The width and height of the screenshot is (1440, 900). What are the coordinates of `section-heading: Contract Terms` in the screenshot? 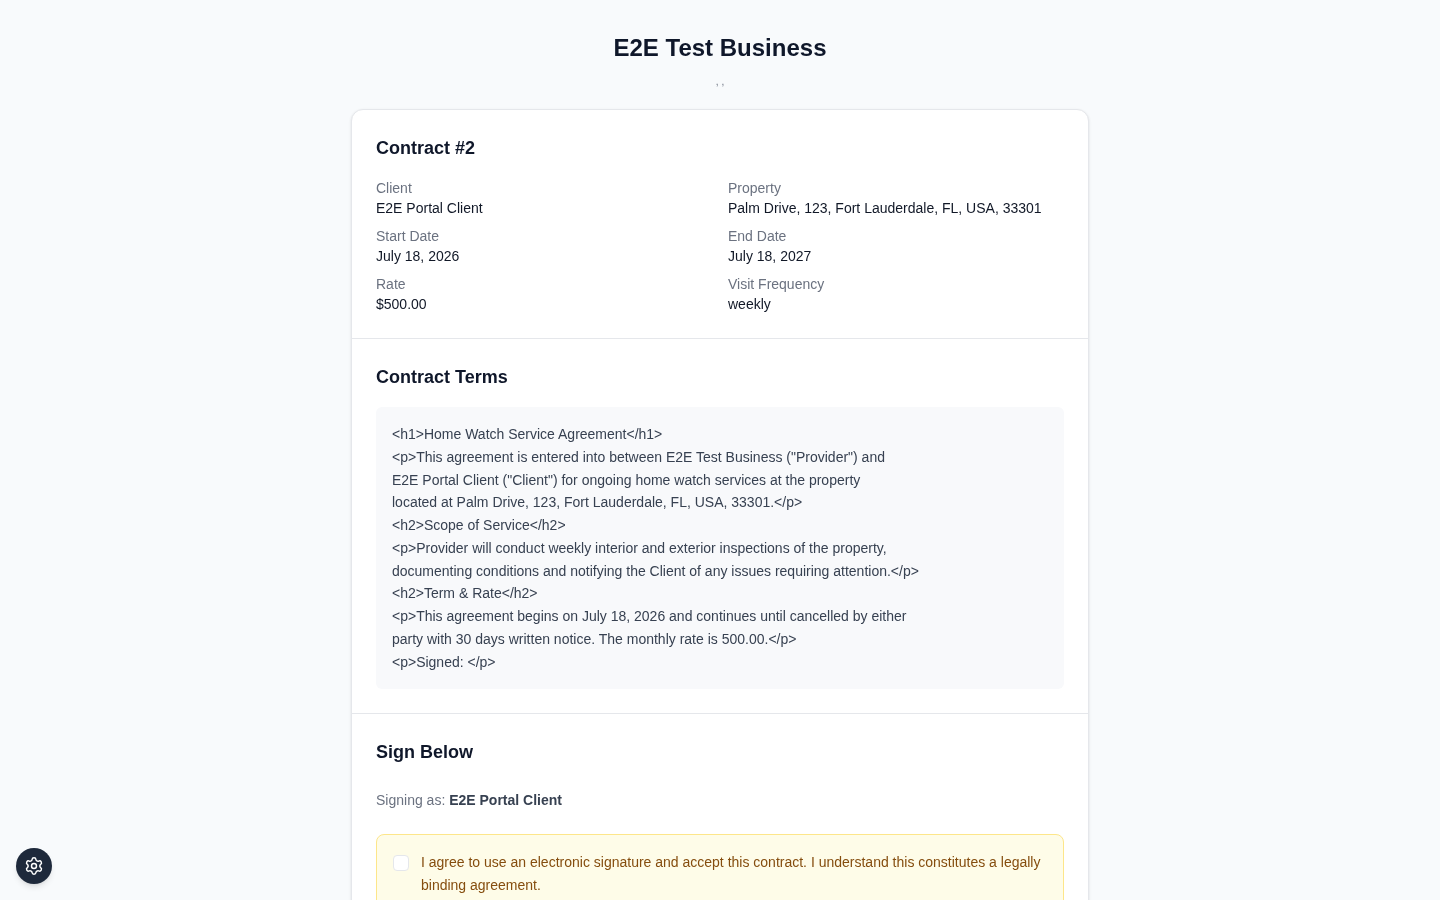 It's located at (442, 377).